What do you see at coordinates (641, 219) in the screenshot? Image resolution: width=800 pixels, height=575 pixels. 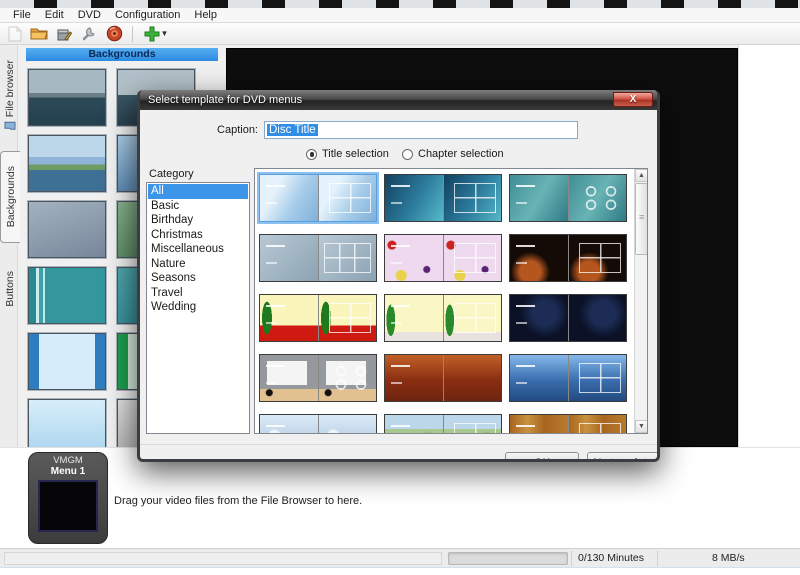 I see `scrollbar-thumb` at bounding box center [641, 219].